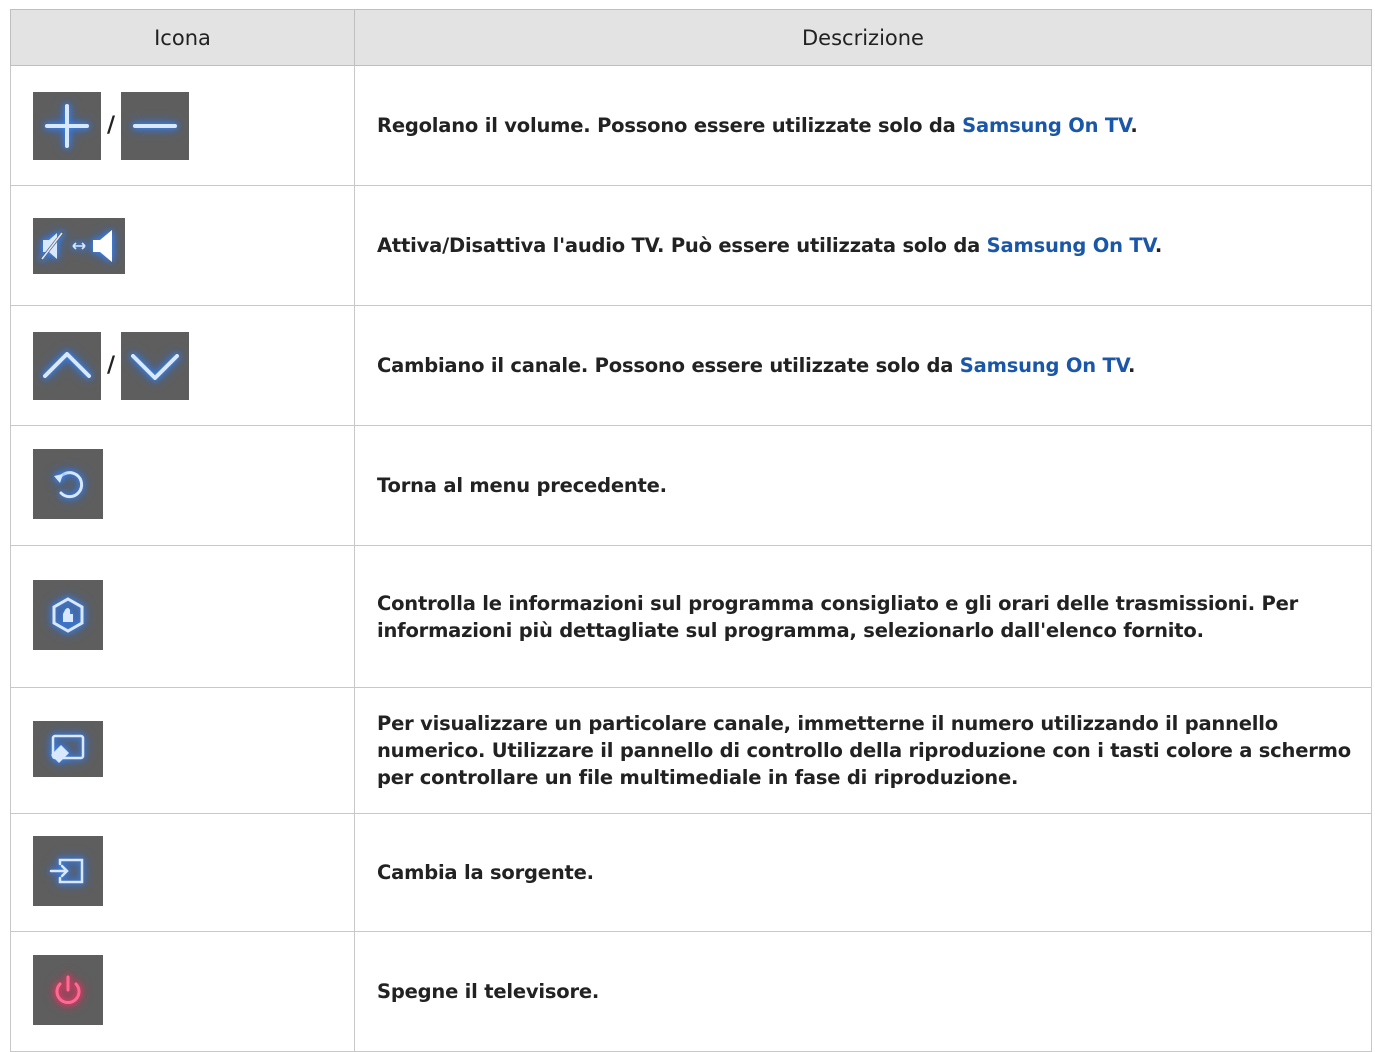 This screenshot has height=1052, width=1375. Describe the element at coordinates (182, 37) in the screenshot. I see `column-header-icon: Icona` at that location.